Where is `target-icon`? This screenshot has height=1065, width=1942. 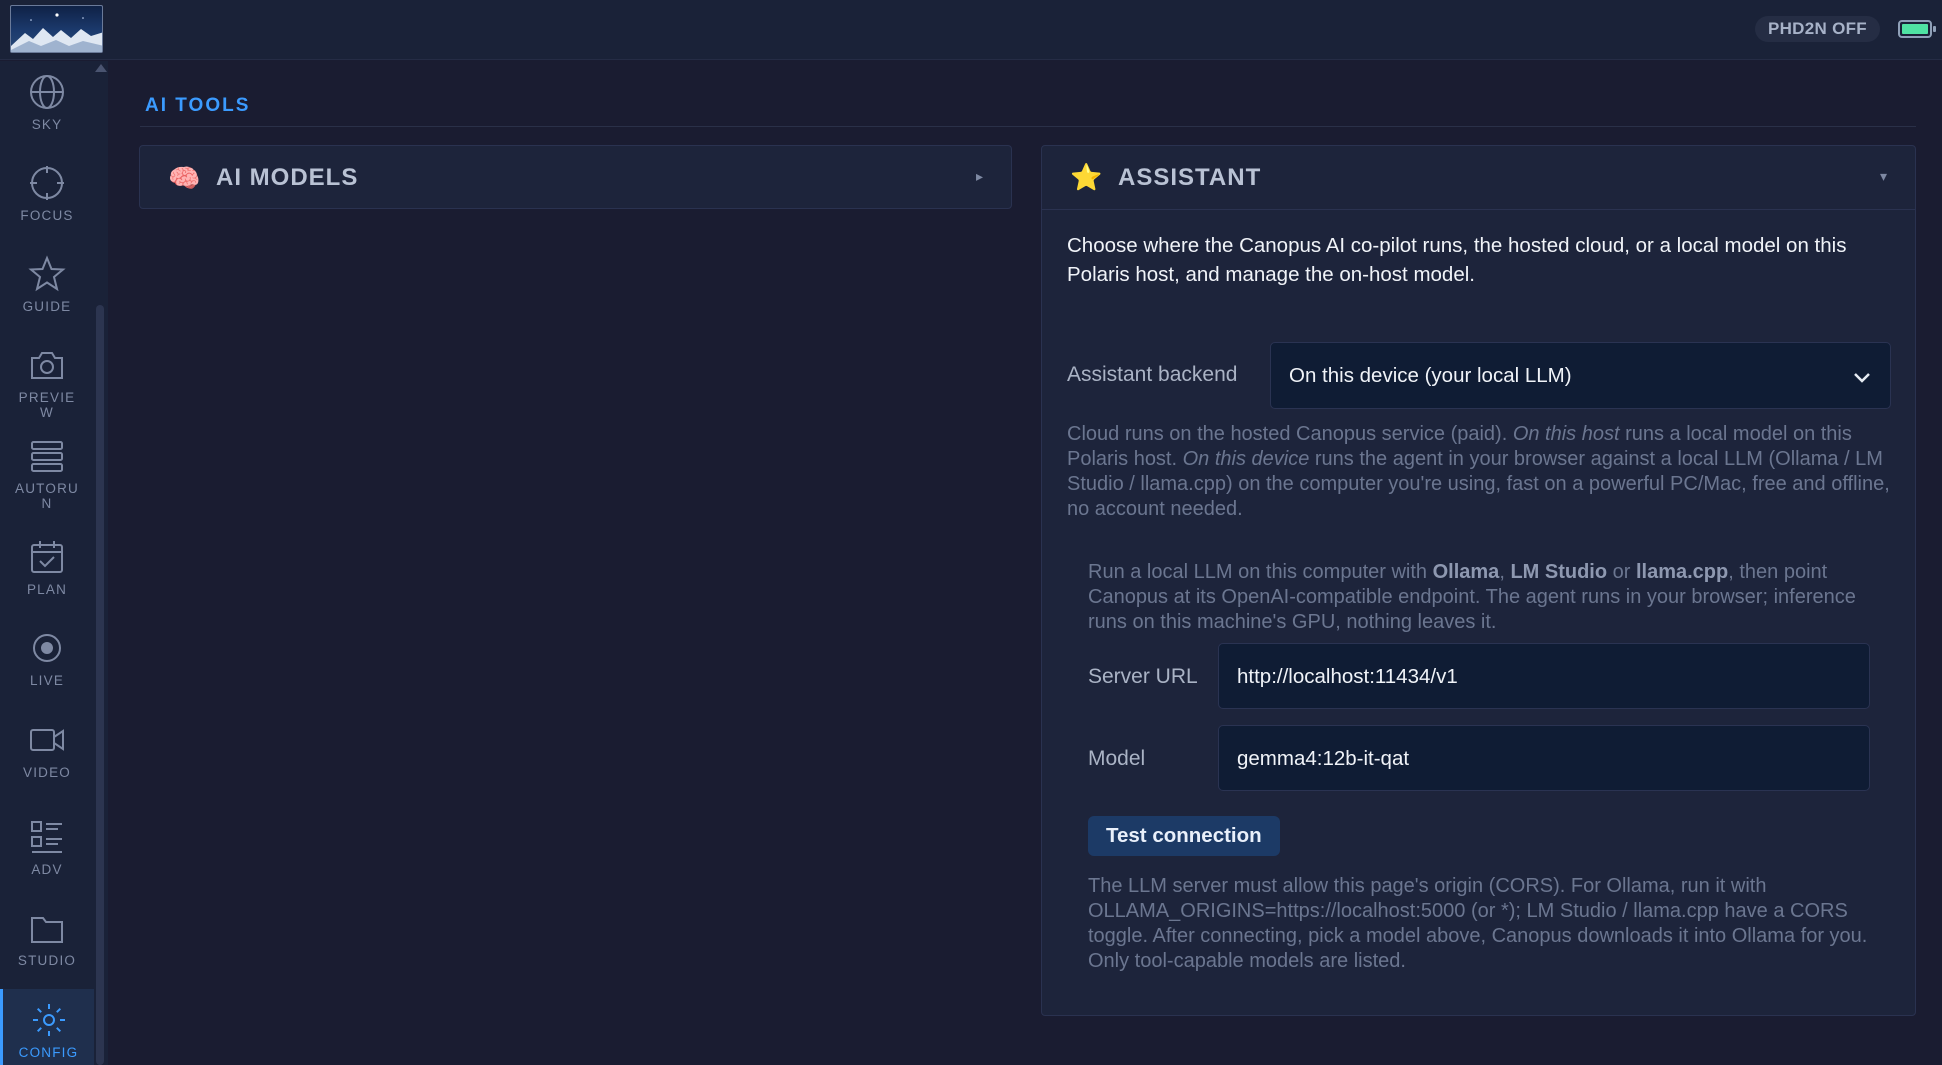
target-icon is located at coordinates (47, 648).